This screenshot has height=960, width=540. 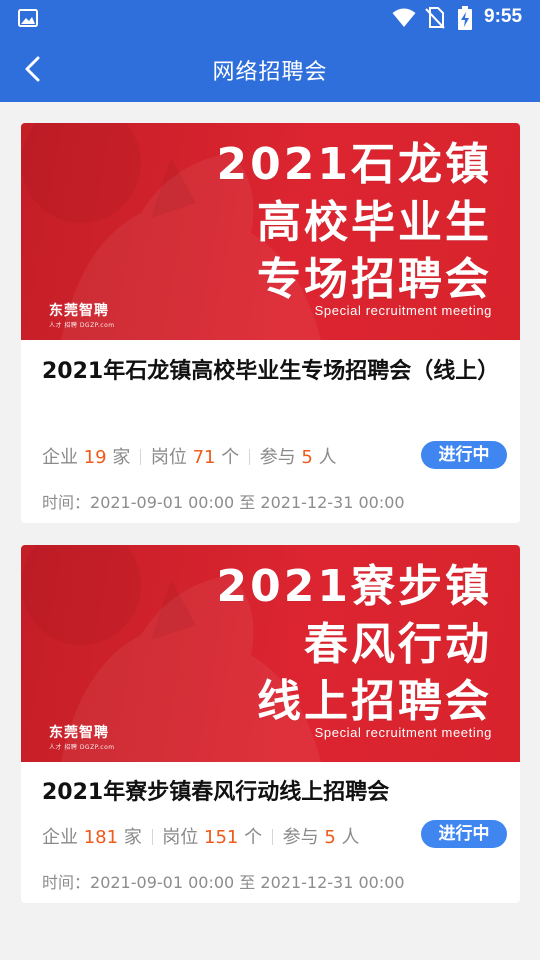 I want to click on fair-stats: 企业 181 家 岗位 151 个 参与 5 人, so click(x=201, y=836).